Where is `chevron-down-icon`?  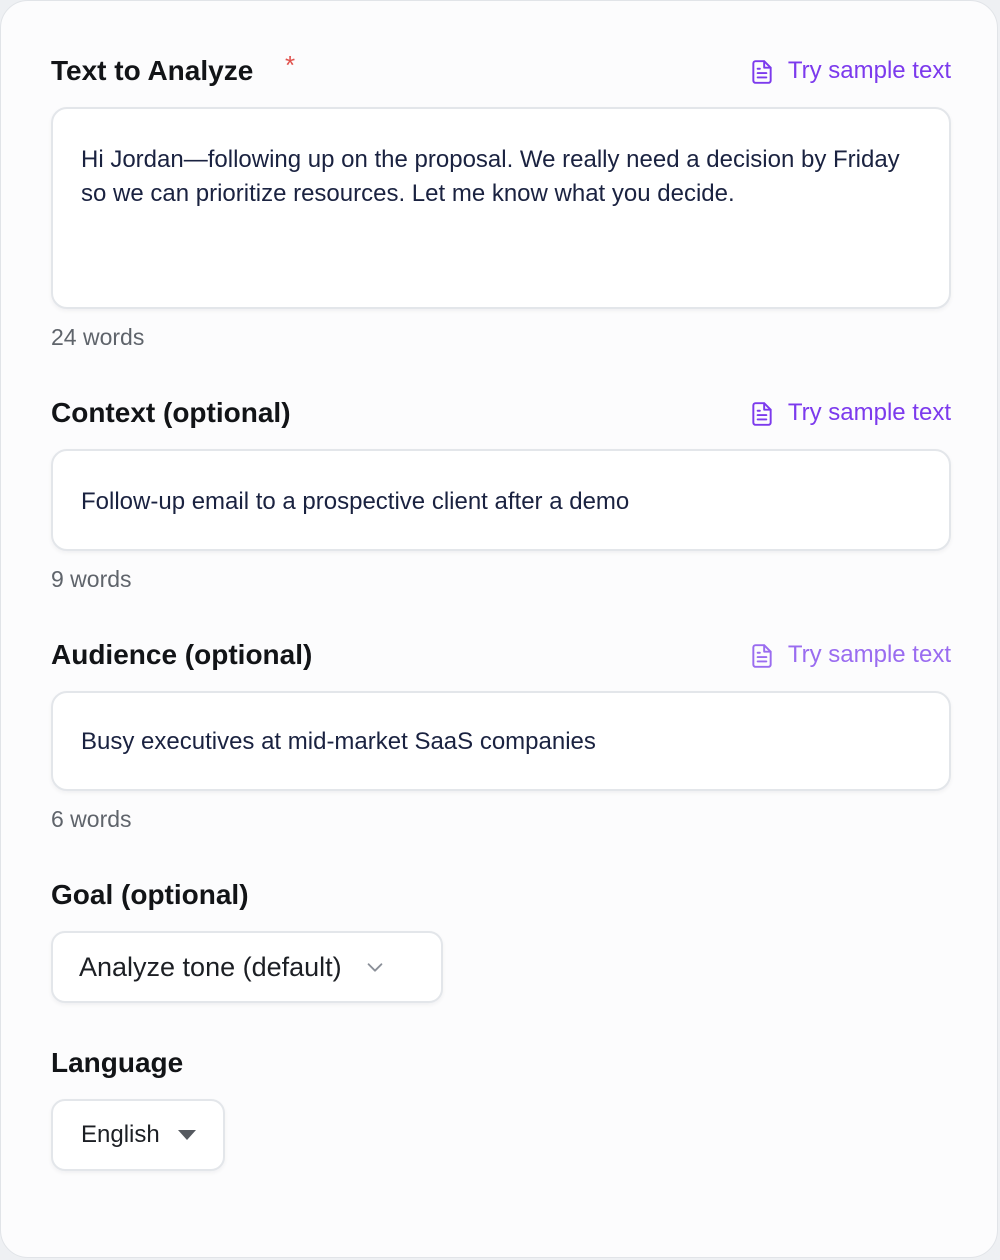 chevron-down-icon is located at coordinates (375, 967).